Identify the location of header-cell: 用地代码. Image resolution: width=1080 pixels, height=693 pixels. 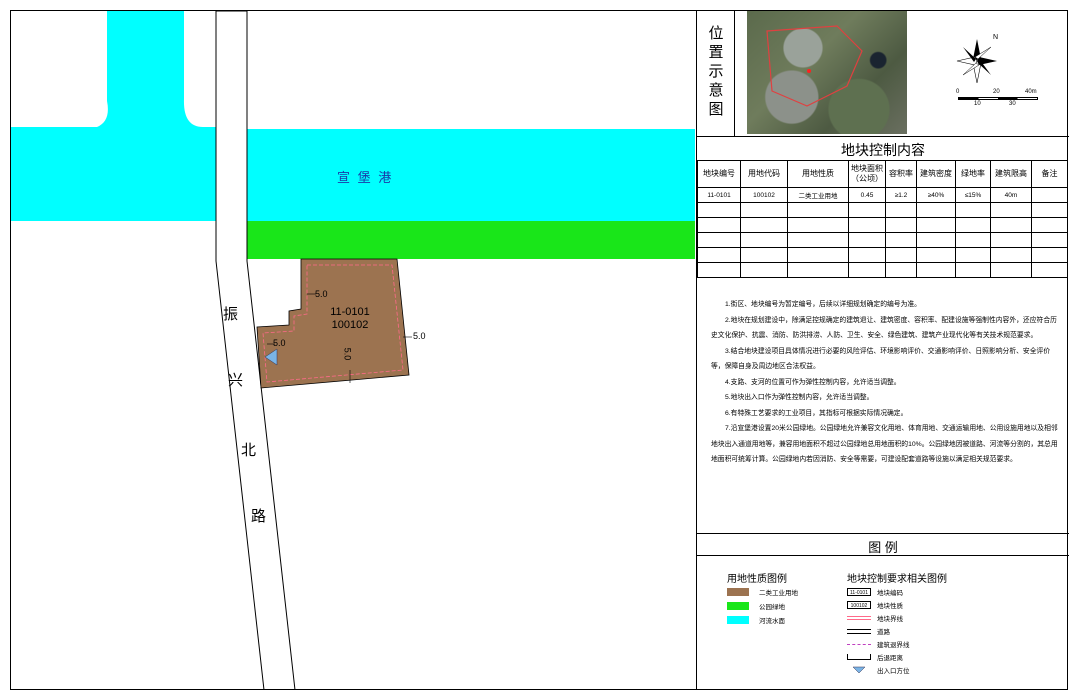
(764, 174).